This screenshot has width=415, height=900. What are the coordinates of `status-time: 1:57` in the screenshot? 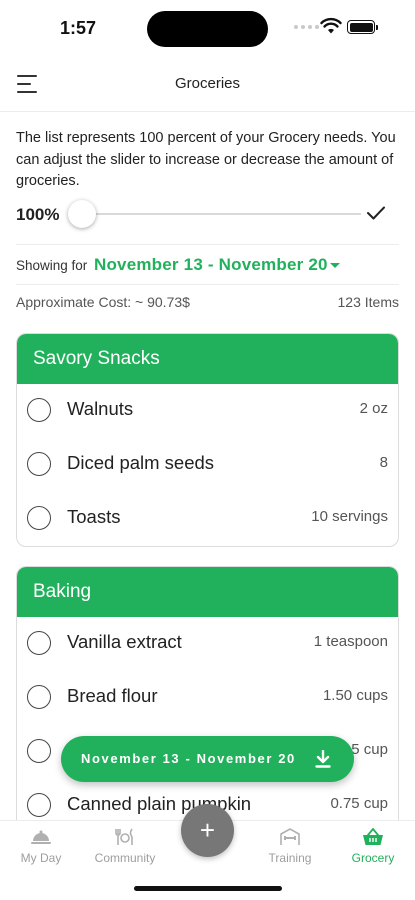 It's located at (78, 28).